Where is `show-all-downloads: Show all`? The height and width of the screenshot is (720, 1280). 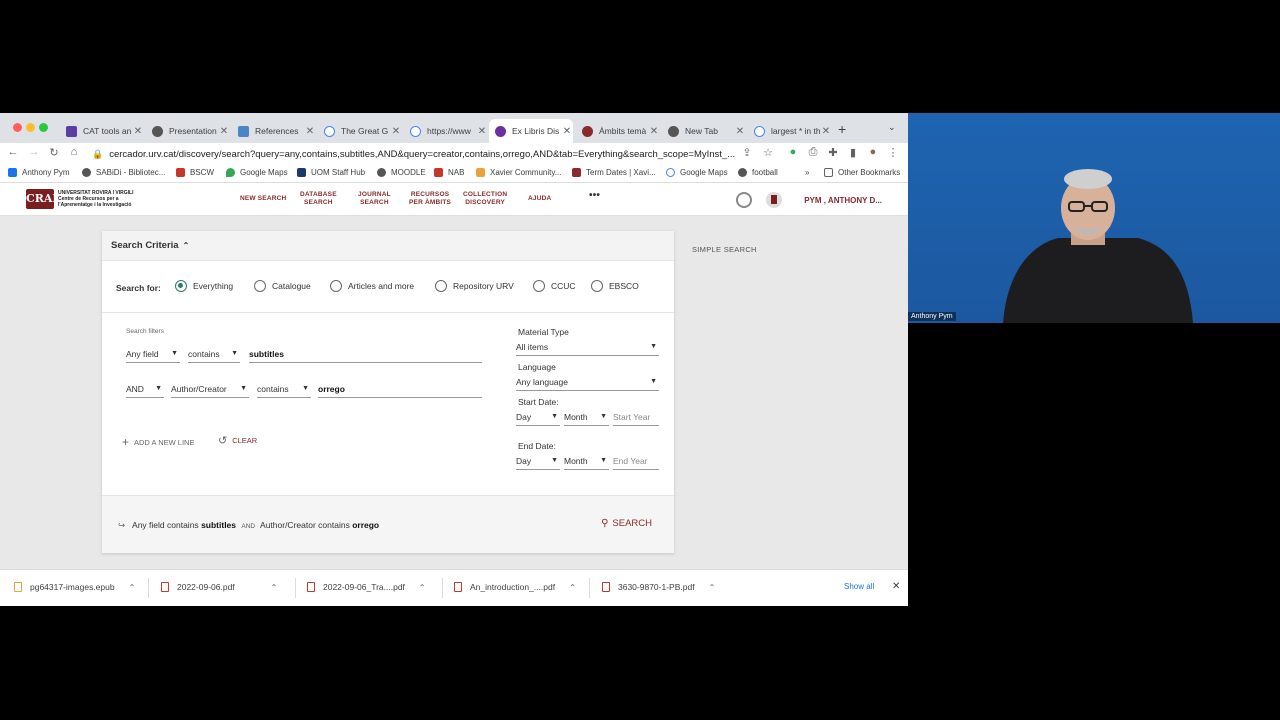
show-all-downloads: Show all is located at coordinates (859, 586).